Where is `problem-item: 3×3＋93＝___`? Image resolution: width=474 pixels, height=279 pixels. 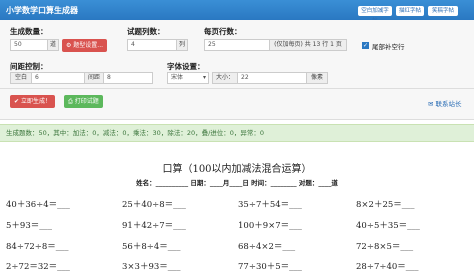
problem-item: 3×3＋93＝___ is located at coordinates (151, 267).